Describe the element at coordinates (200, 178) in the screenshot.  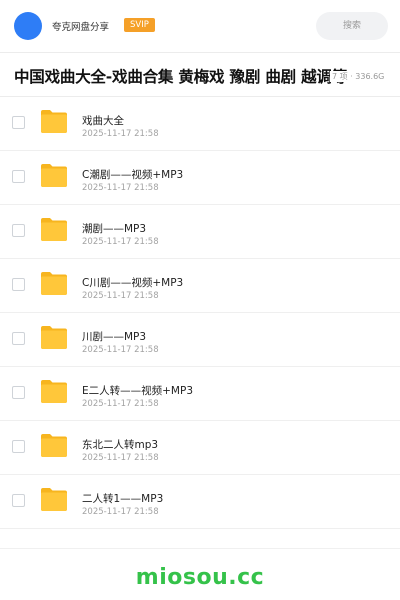
I see `list-item: C潮剧——视频+MP3 2025-11-17 21:58` at that location.